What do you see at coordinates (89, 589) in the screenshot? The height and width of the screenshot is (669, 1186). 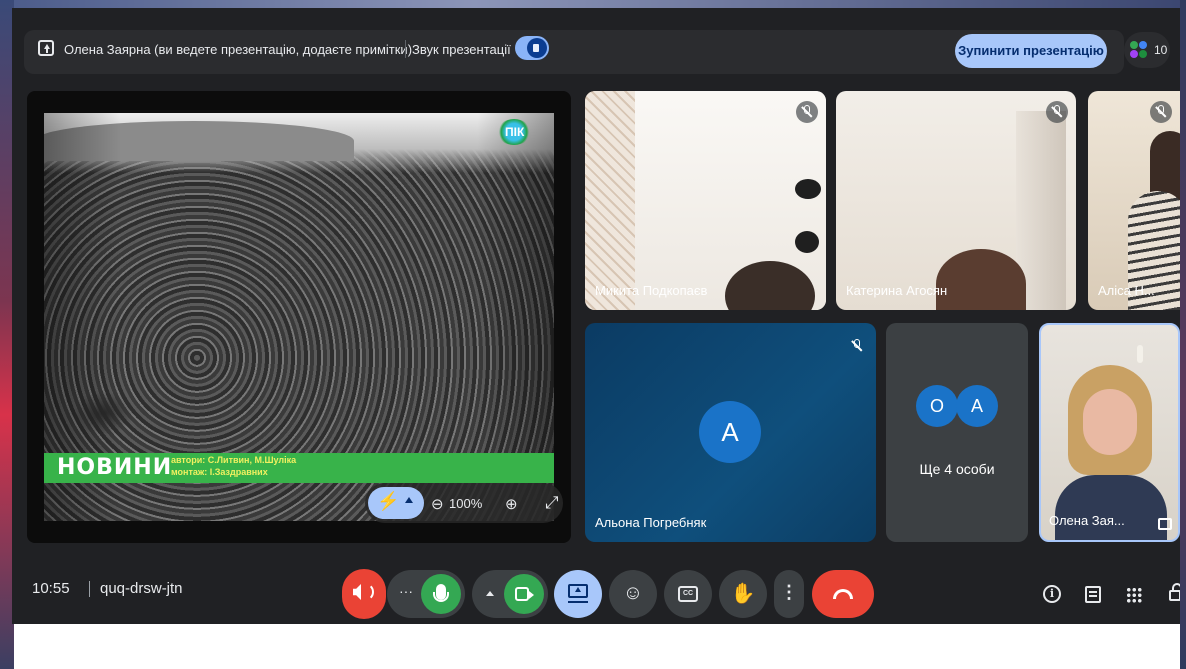 I see `time-divider` at bounding box center [89, 589].